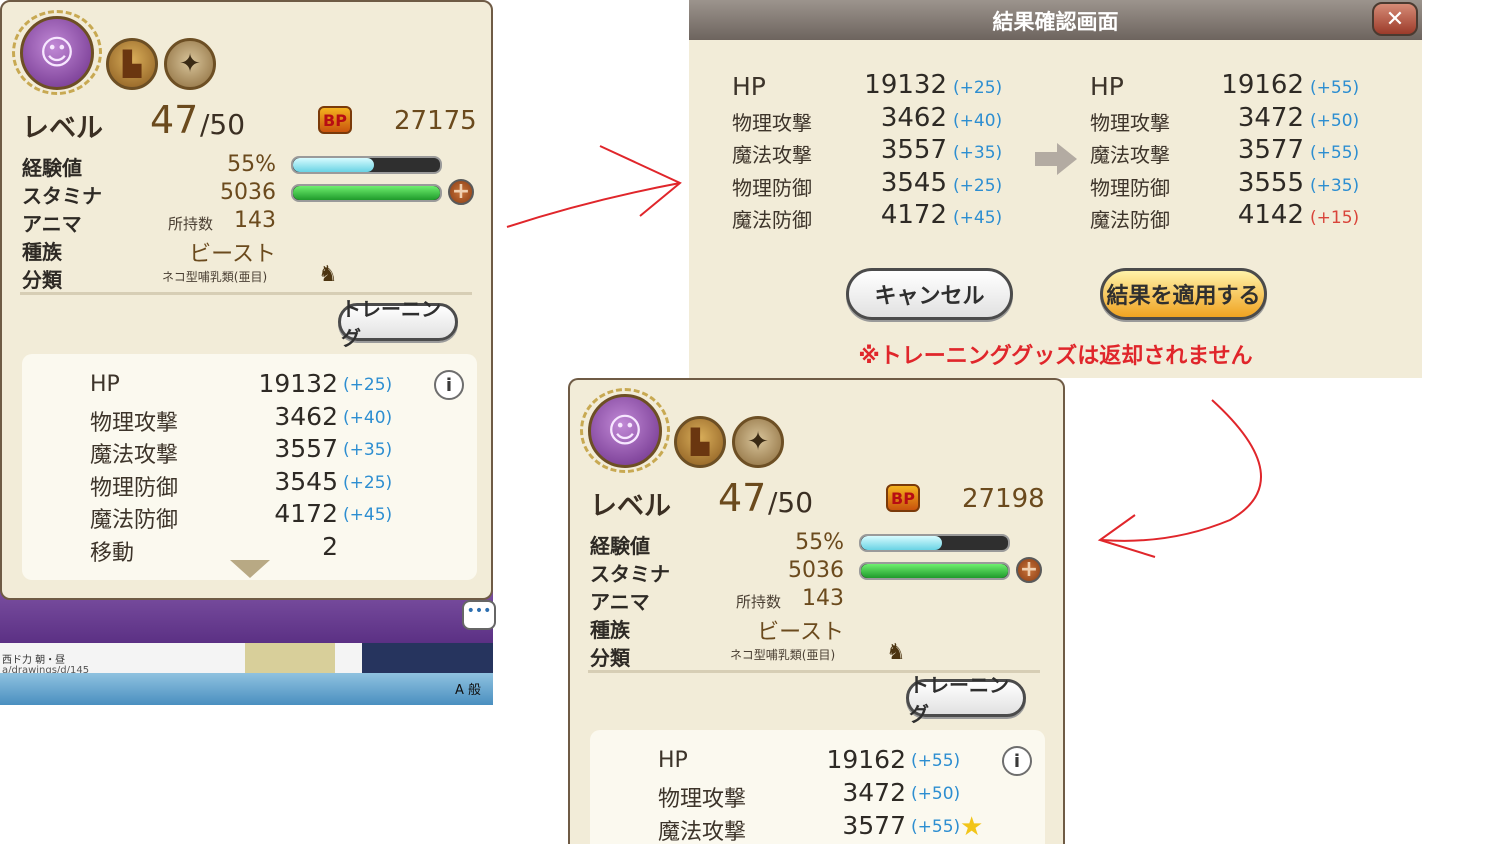  Describe the element at coordinates (1181, 470) in the screenshot. I see `annotation-arrow-curve` at that location.